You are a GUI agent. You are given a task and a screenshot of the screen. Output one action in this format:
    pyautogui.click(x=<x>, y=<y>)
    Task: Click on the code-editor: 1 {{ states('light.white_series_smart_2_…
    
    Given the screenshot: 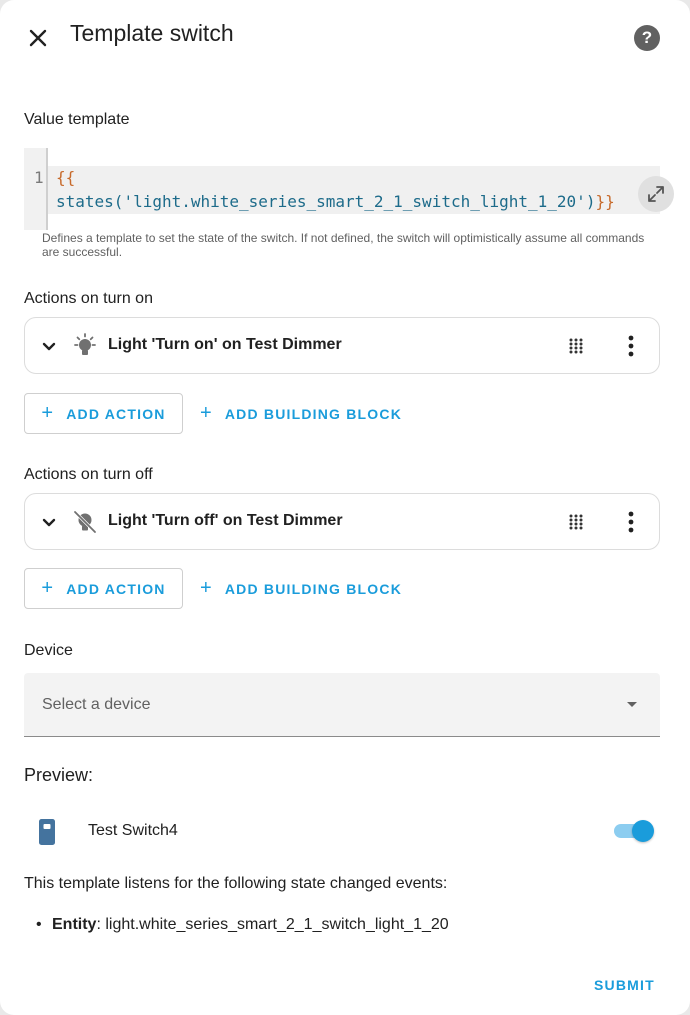 What is the action you would take?
    pyautogui.click(x=349, y=189)
    